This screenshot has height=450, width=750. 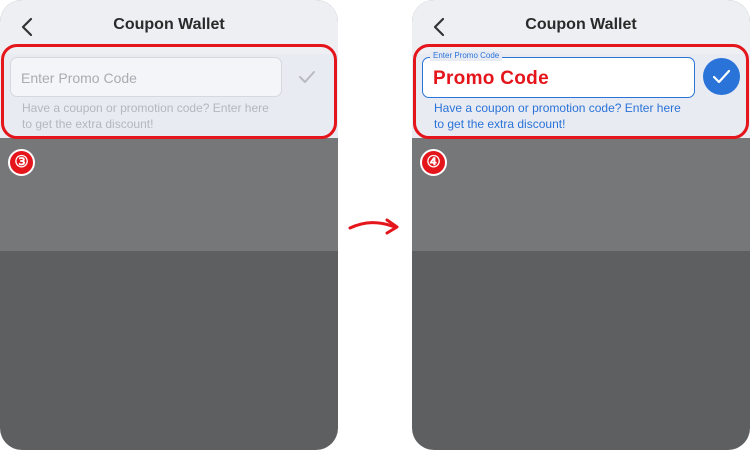 What do you see at coordinates (373, 226) in the screenshot?
I see `curved-arrow-right-icon` at bounding box center [373, 226].